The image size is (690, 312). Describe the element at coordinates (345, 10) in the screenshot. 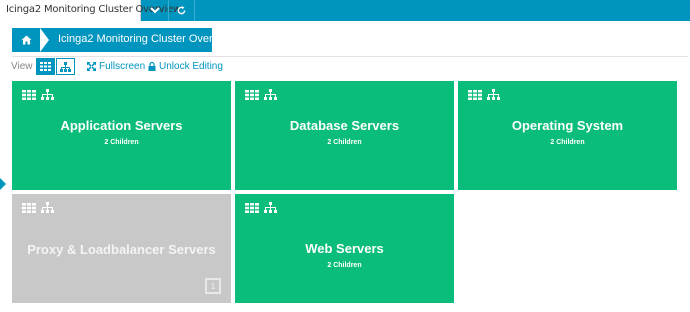

I see `tab-bar: Icinga2 Monitoring Cluster Overview` at that location.